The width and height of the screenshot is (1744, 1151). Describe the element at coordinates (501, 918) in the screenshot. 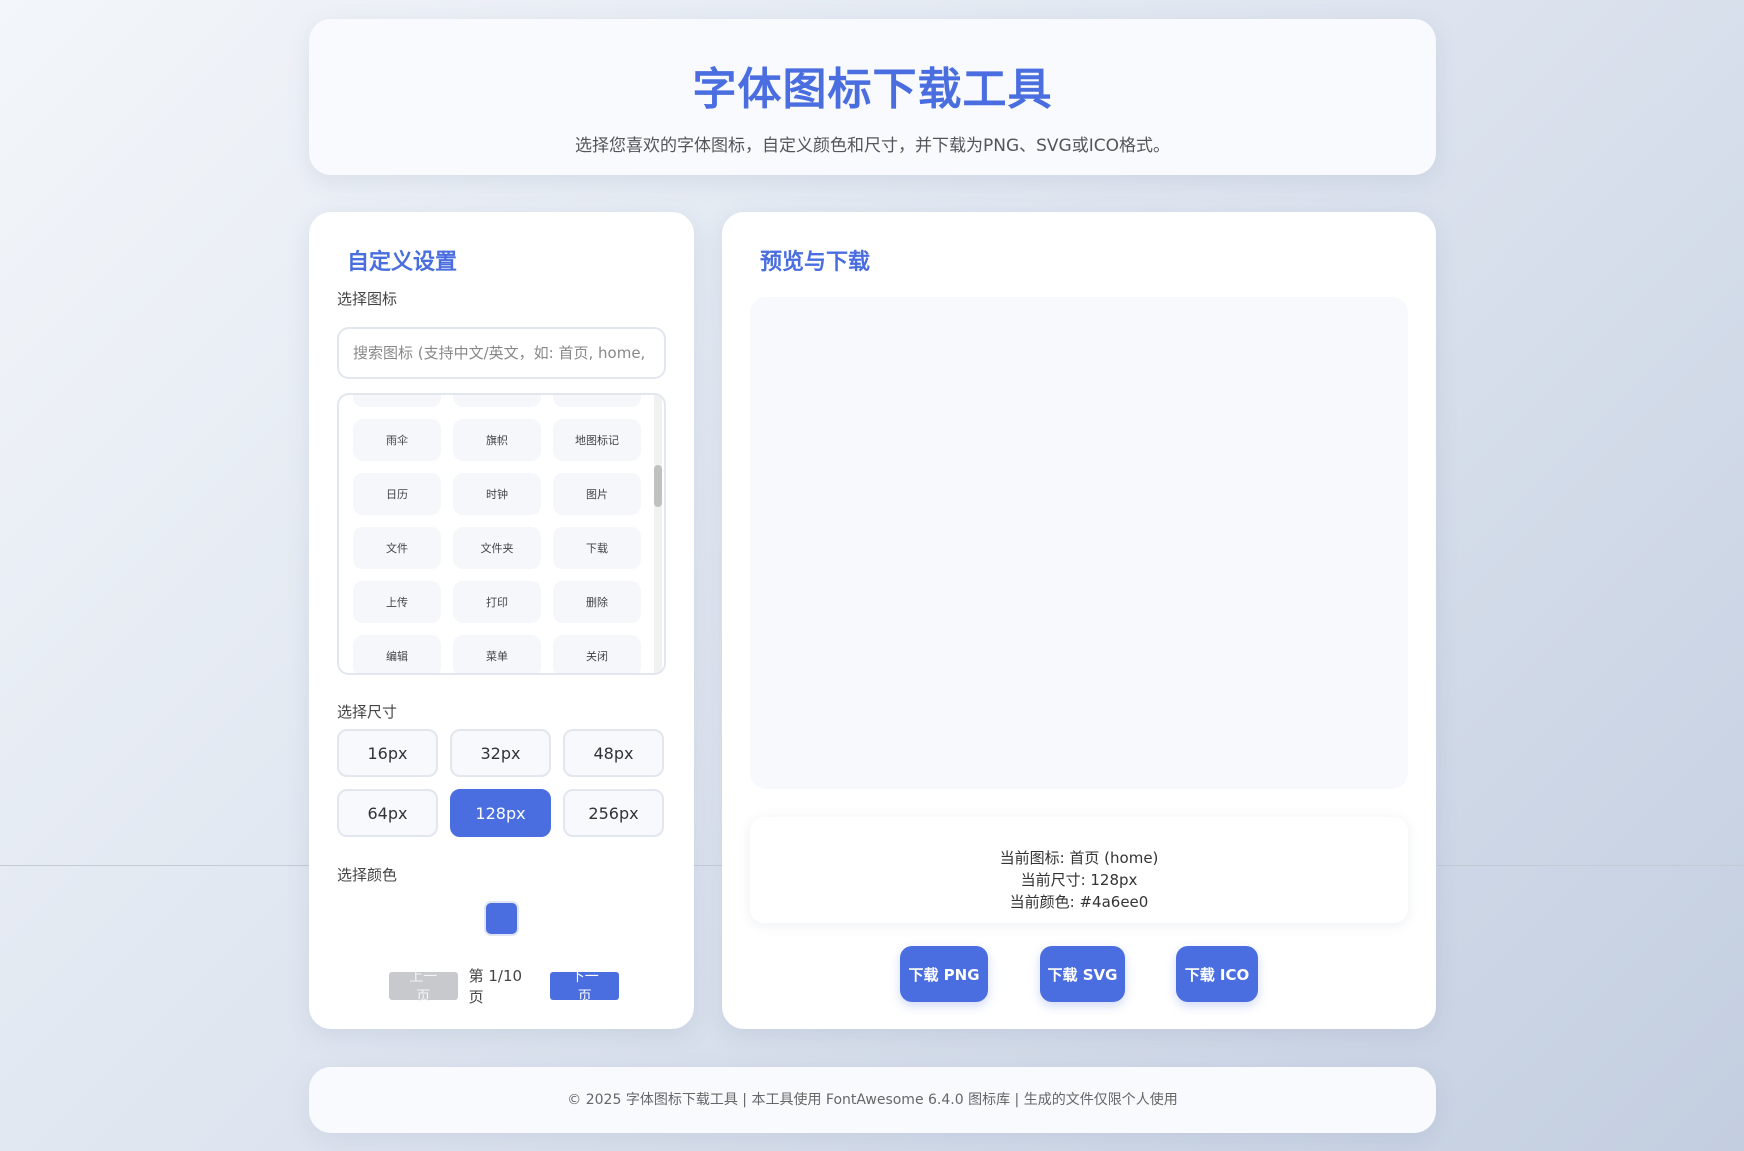

I see `color-picker` at that location.